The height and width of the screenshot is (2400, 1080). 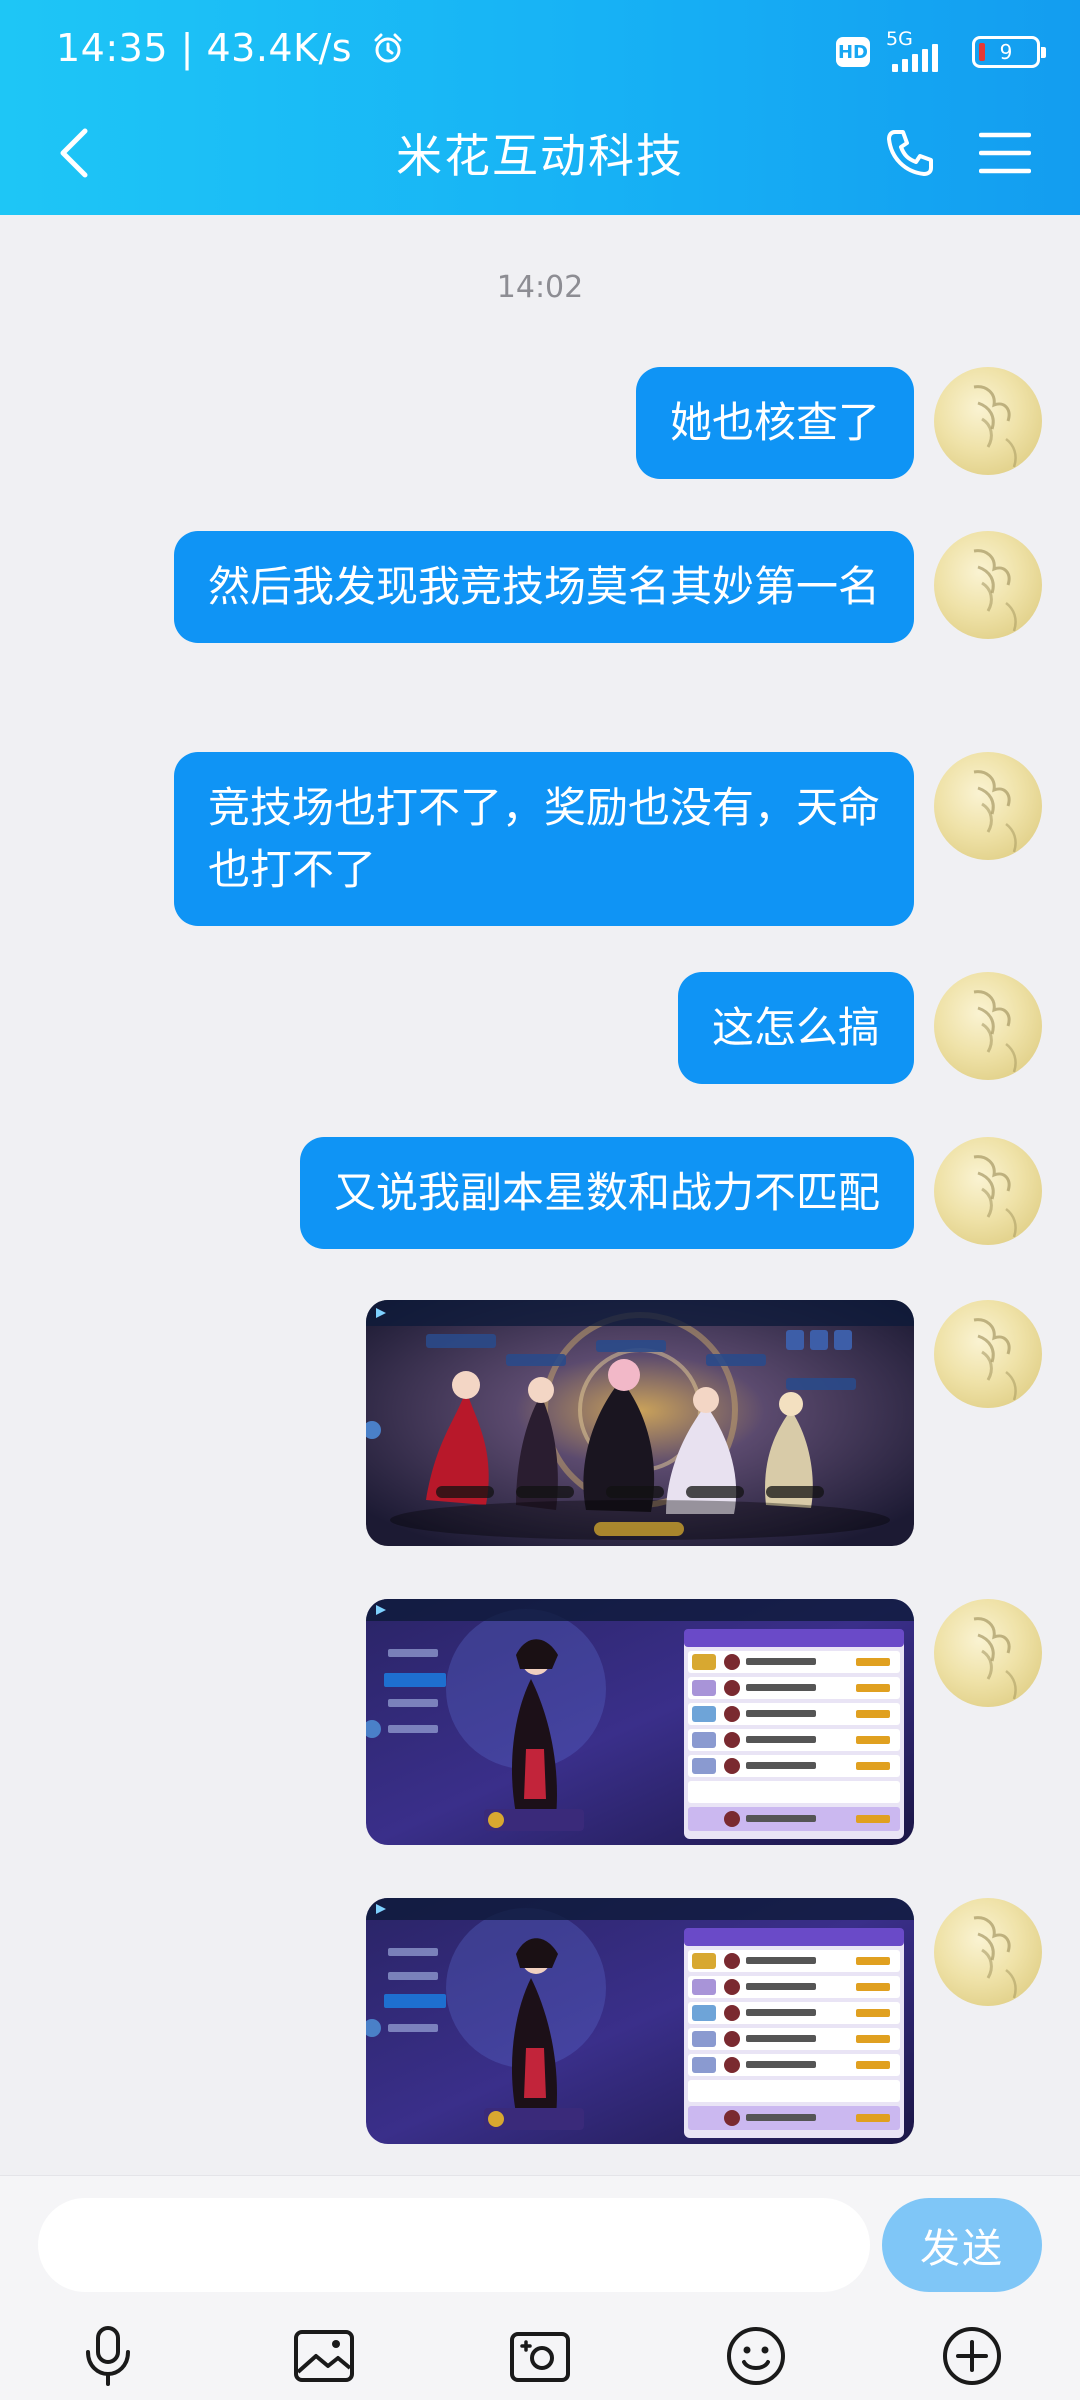 What do you see at coordinates (1006, 52) in the screenshot?
I see `battery-level: 9` at bounding box center [1006, 52].